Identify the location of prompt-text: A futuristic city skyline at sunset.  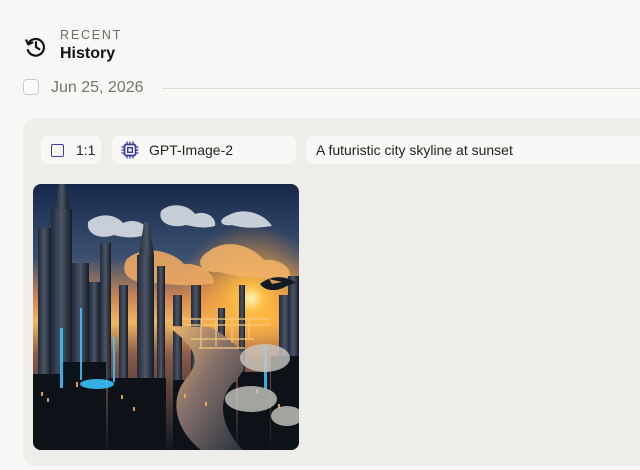
(414, 150).